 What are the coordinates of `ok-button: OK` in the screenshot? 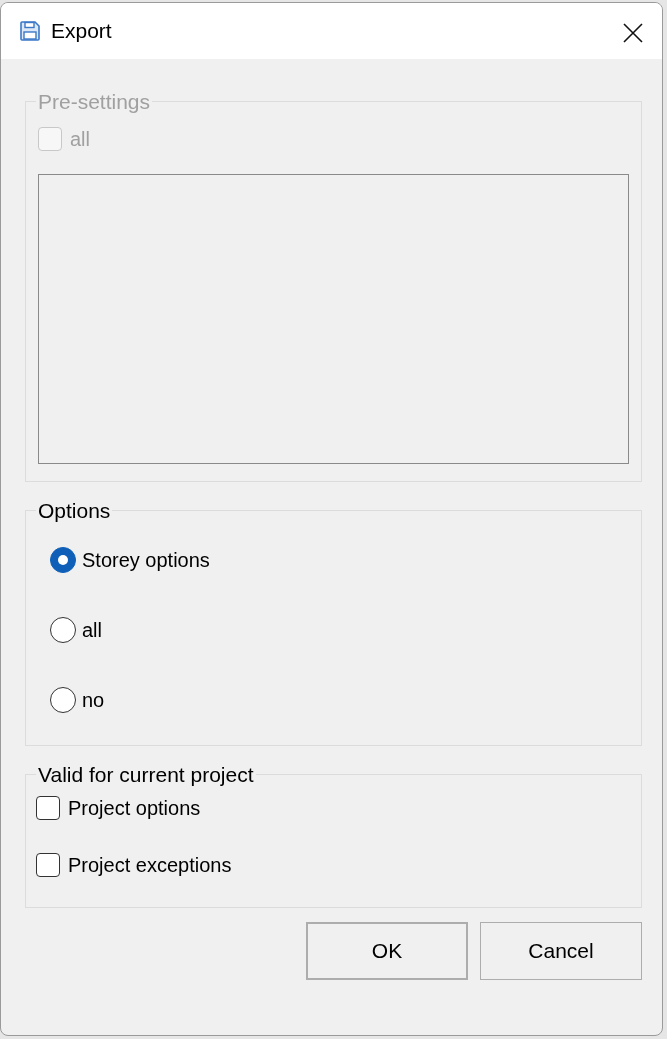 It's located at (387, 951).